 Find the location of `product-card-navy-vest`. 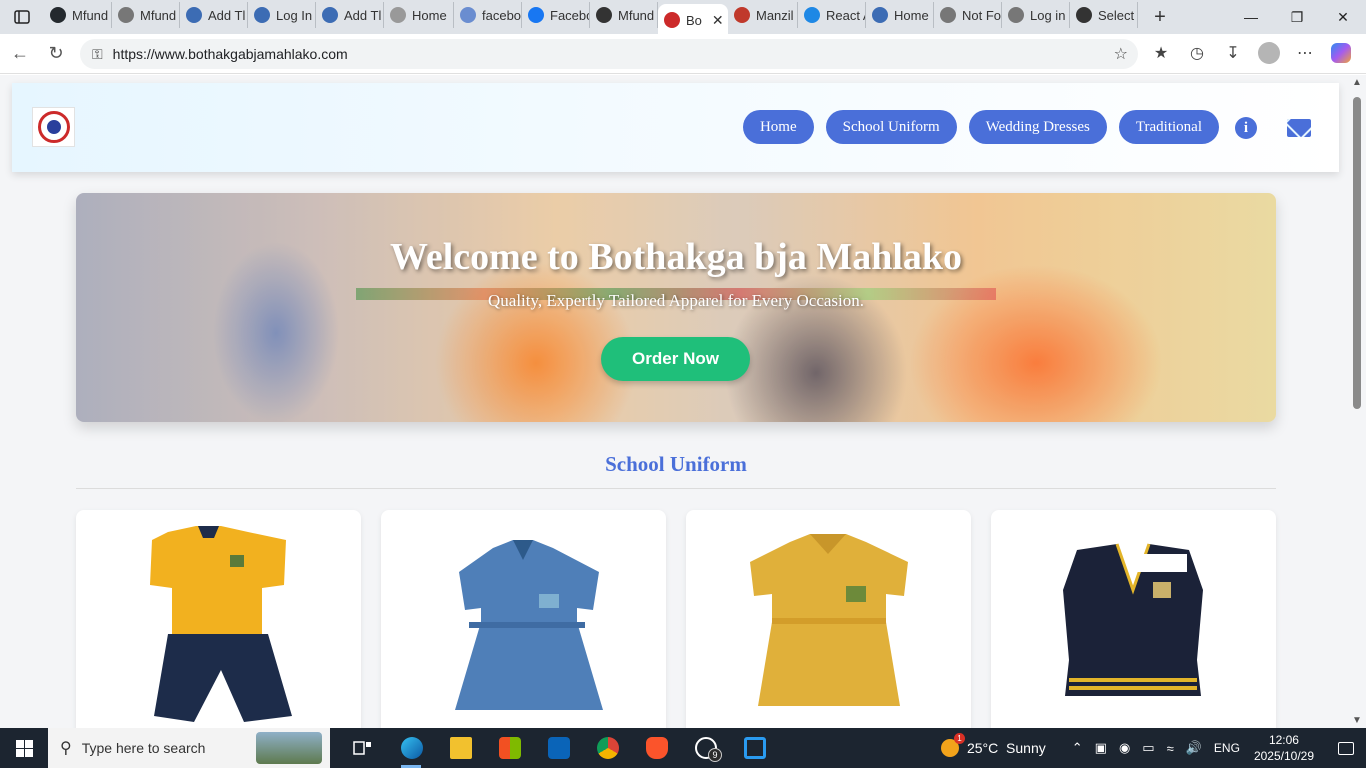

product-card-navy-vest is located at coordinates (1133, 619).